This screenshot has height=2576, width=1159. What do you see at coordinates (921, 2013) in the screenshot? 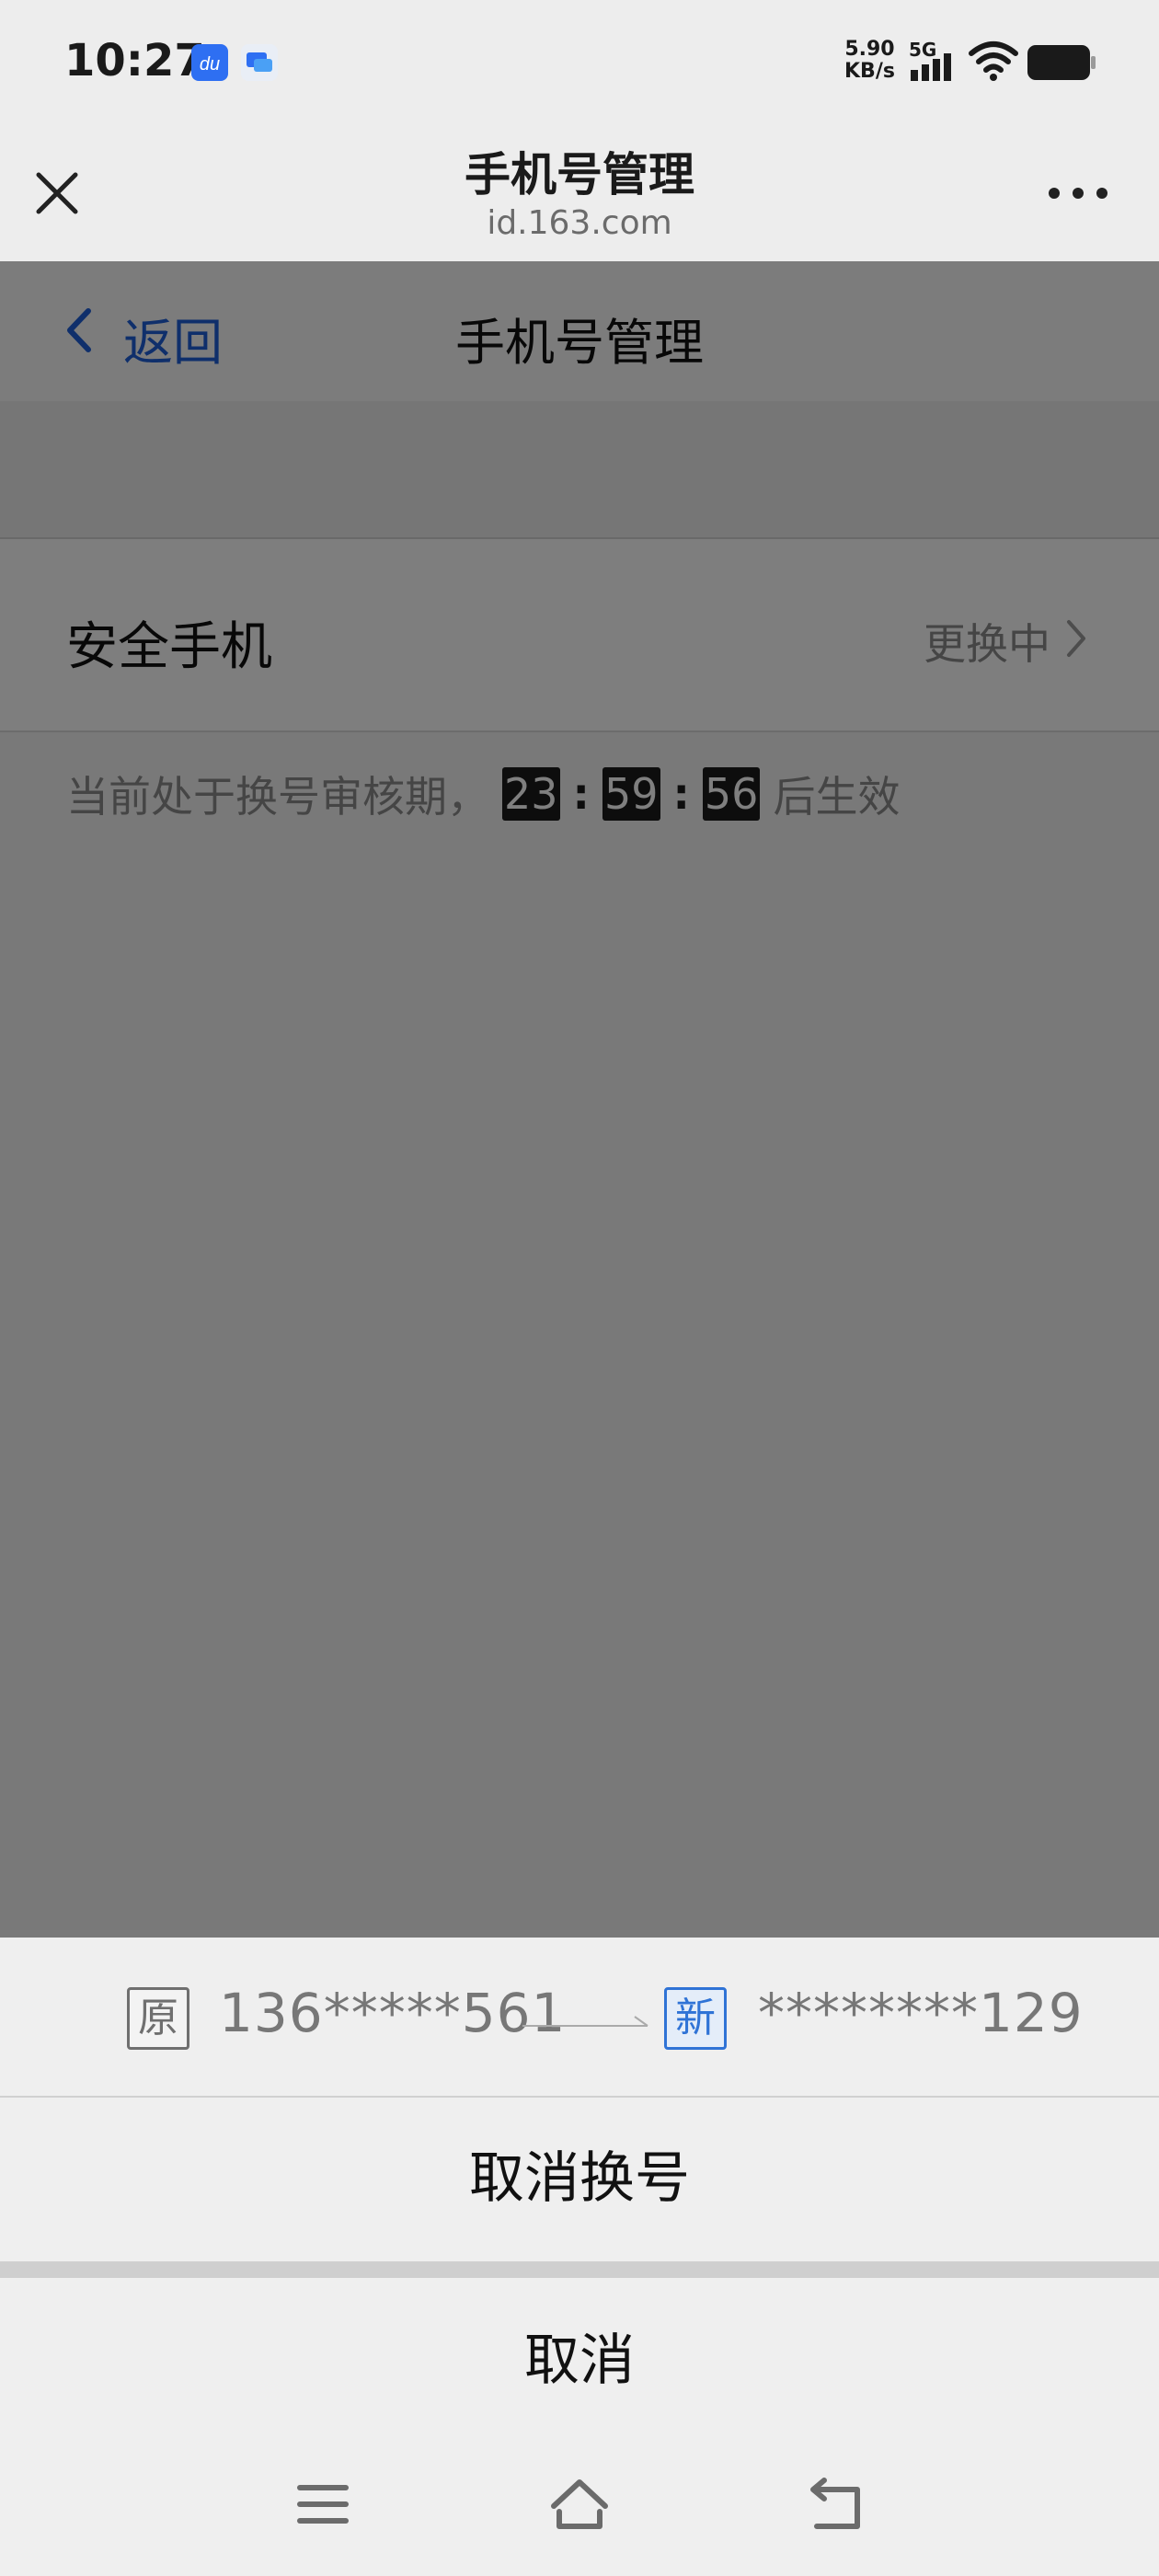
I see `new-phone: ********129` at bounding box center [921, 2013].